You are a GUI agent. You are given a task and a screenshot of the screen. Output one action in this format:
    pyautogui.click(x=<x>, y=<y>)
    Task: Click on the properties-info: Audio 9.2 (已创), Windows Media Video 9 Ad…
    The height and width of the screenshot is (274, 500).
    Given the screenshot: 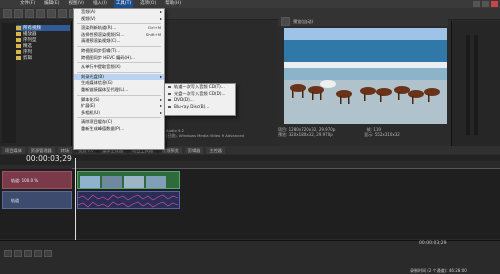 What is the action you would take?
    pyautogui.click(x=222, y=133)
    